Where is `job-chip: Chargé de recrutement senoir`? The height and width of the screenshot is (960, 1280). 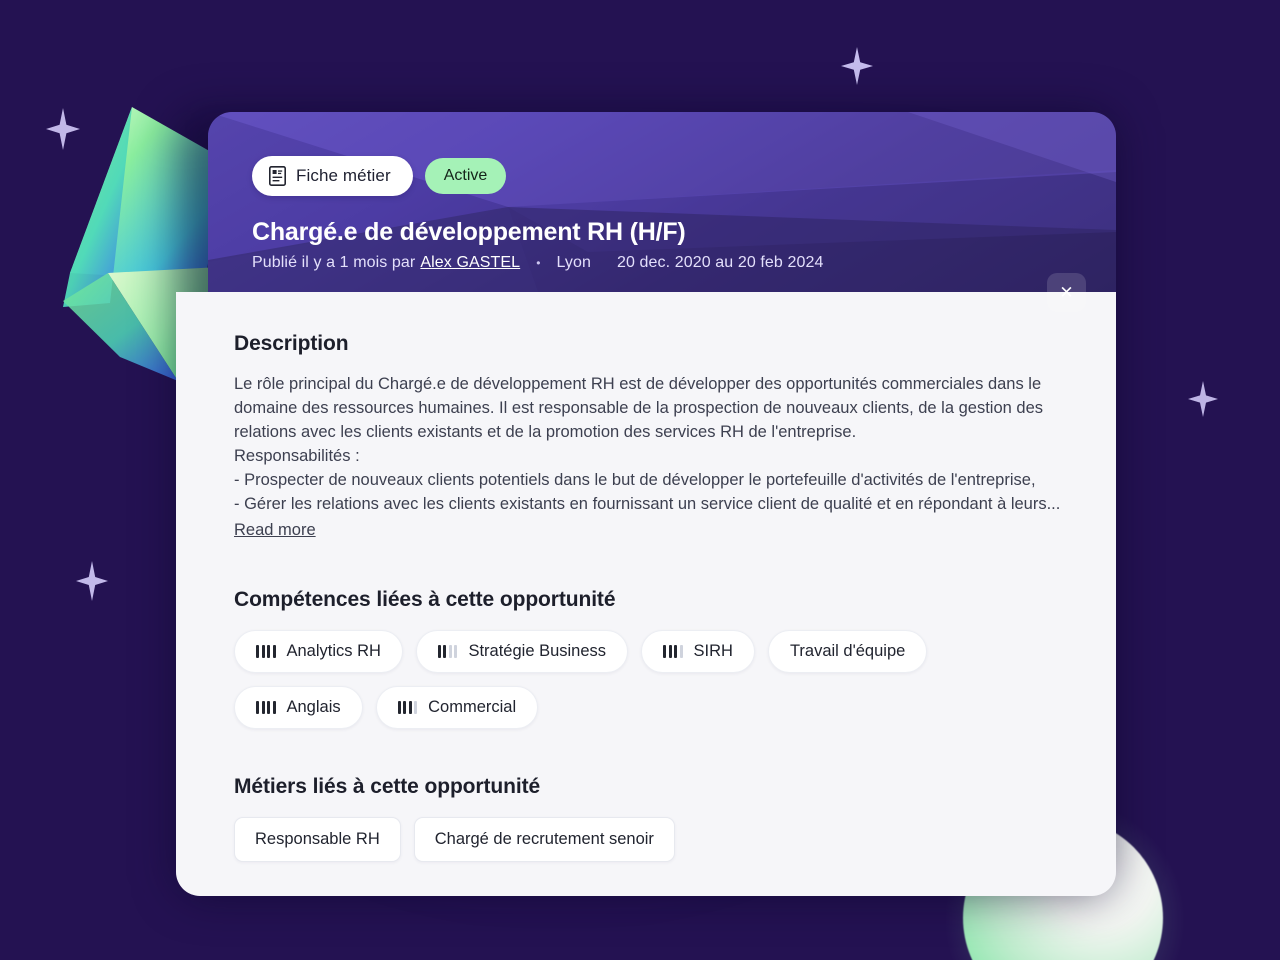
job-chip: Chargé de recrutement senoir is located at coordinates (544, 839).